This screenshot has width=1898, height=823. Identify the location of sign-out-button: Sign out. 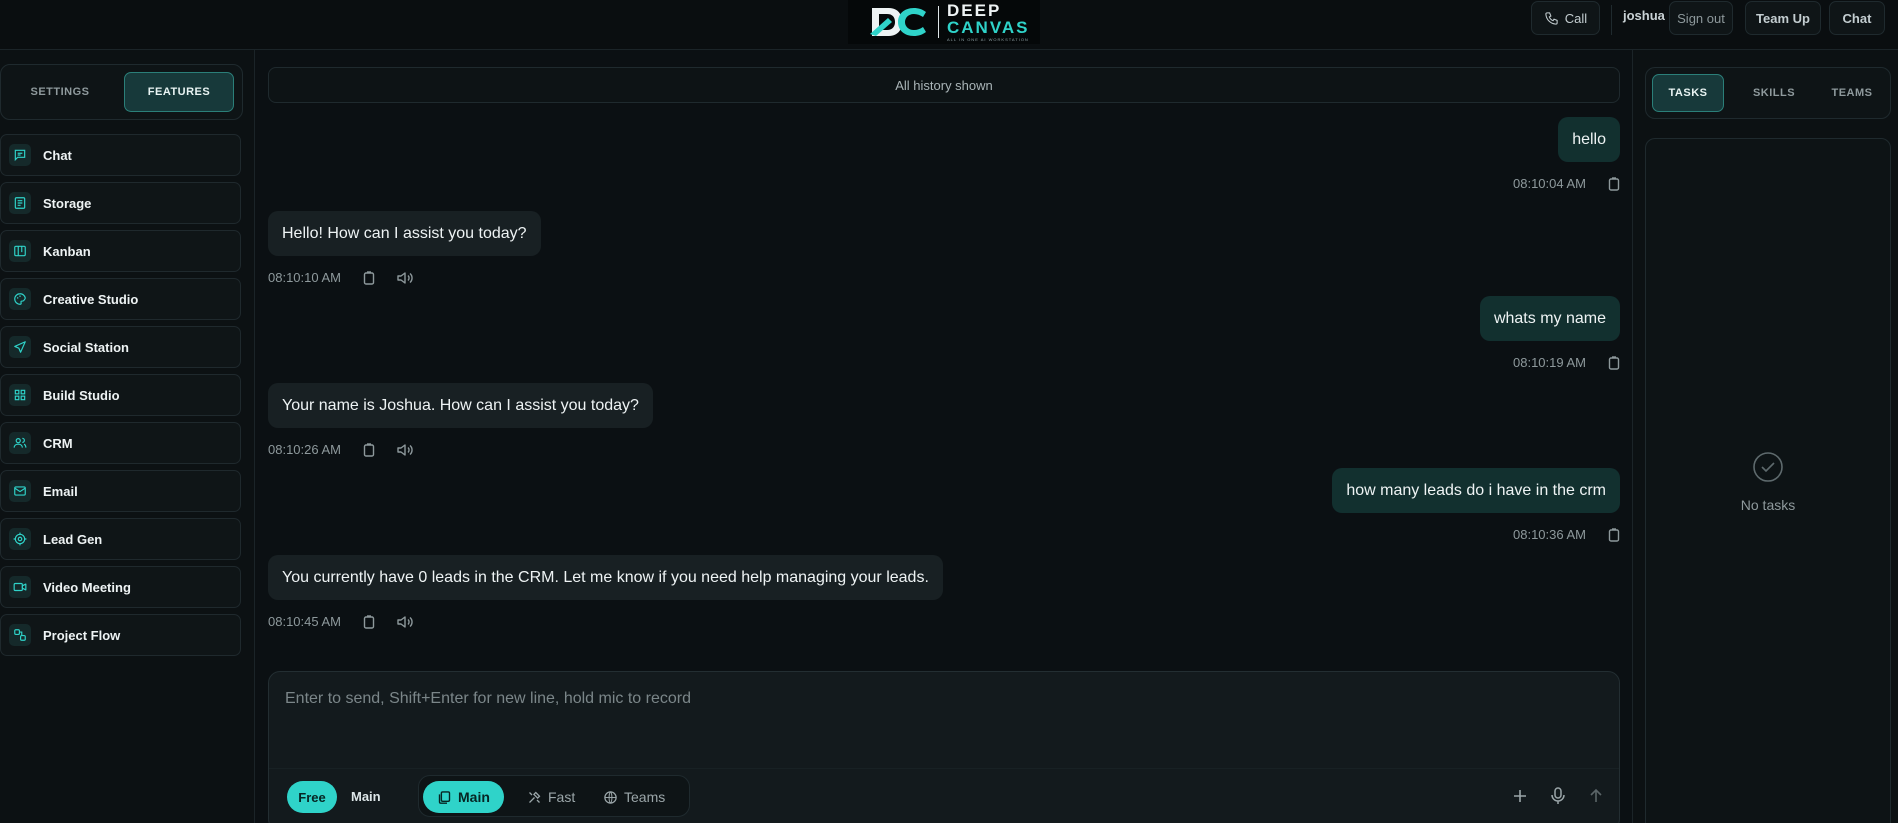
(1701, 18).